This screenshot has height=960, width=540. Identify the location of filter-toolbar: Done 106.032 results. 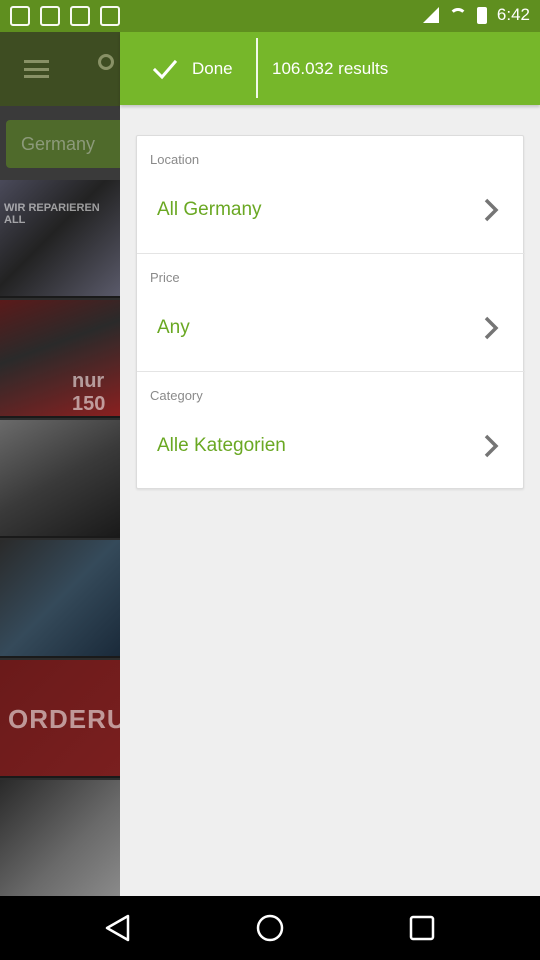
(330, 68).